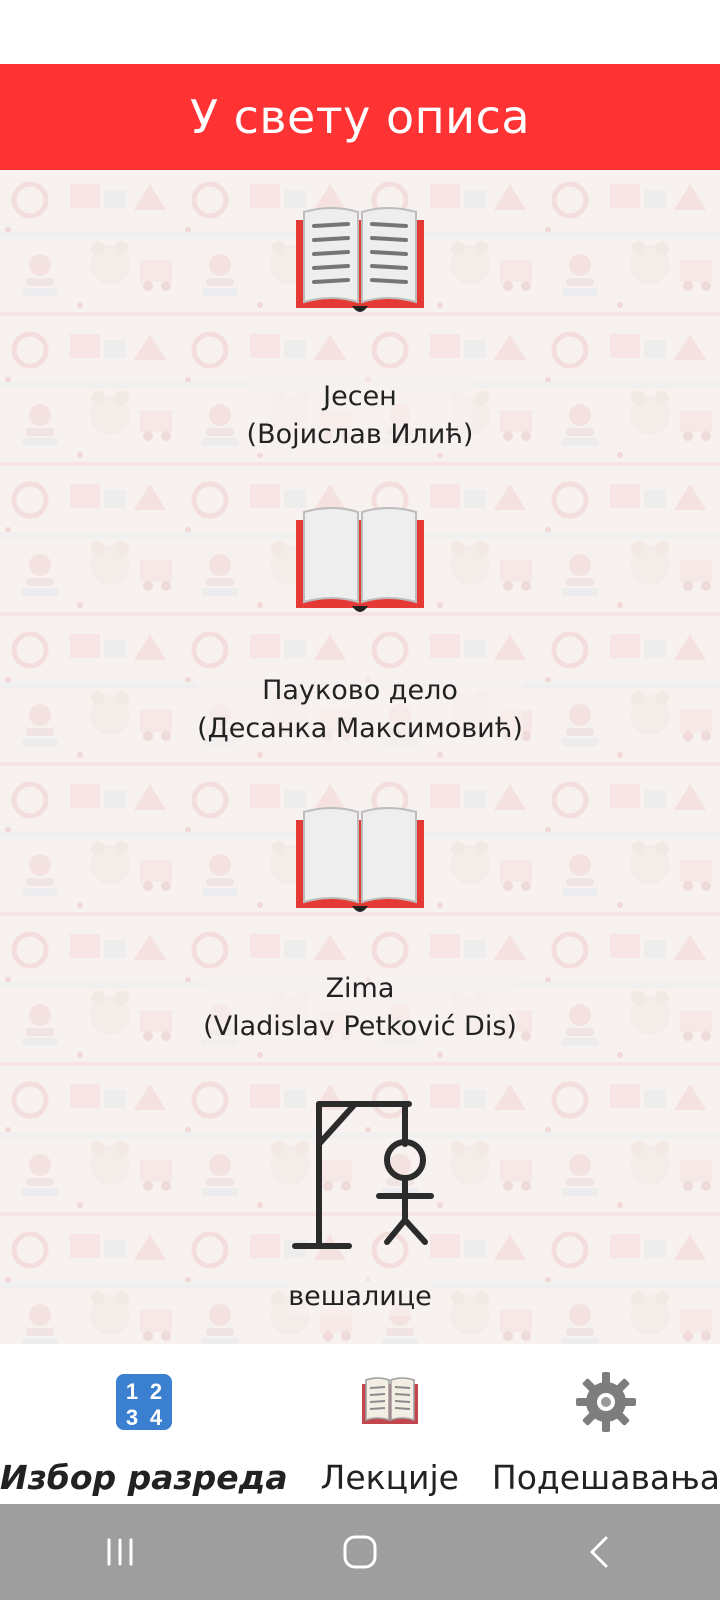 The height and width of the screenshot is (1600, 720). What do you see at coordinates (389, 1400) in the screenshot?
I see `book-icon` at bounding box center [389, 1400].